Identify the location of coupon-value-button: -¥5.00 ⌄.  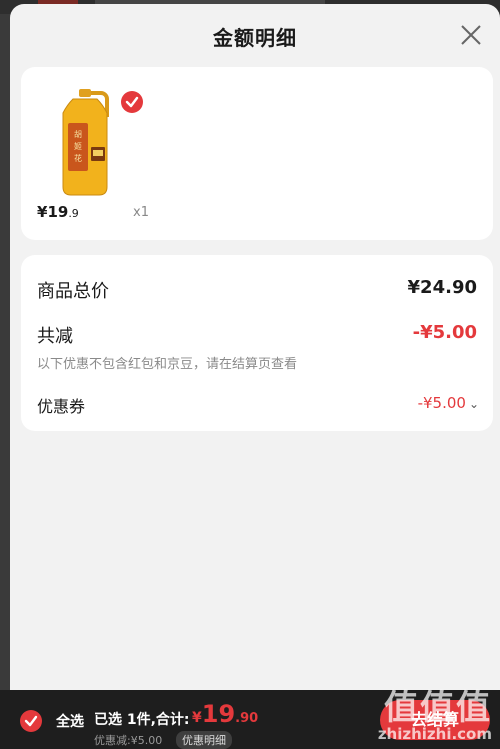
(448, 403).